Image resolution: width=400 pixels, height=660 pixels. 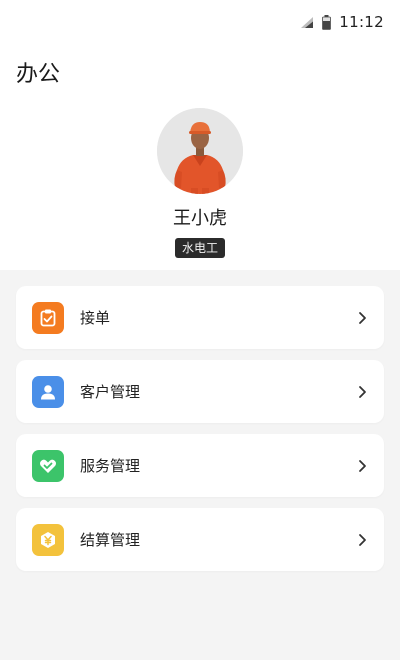 What do you see at coordinates (200, 218) in the screenshot?
I see `user-name: 王小虎` at bounding box center [200, 218].